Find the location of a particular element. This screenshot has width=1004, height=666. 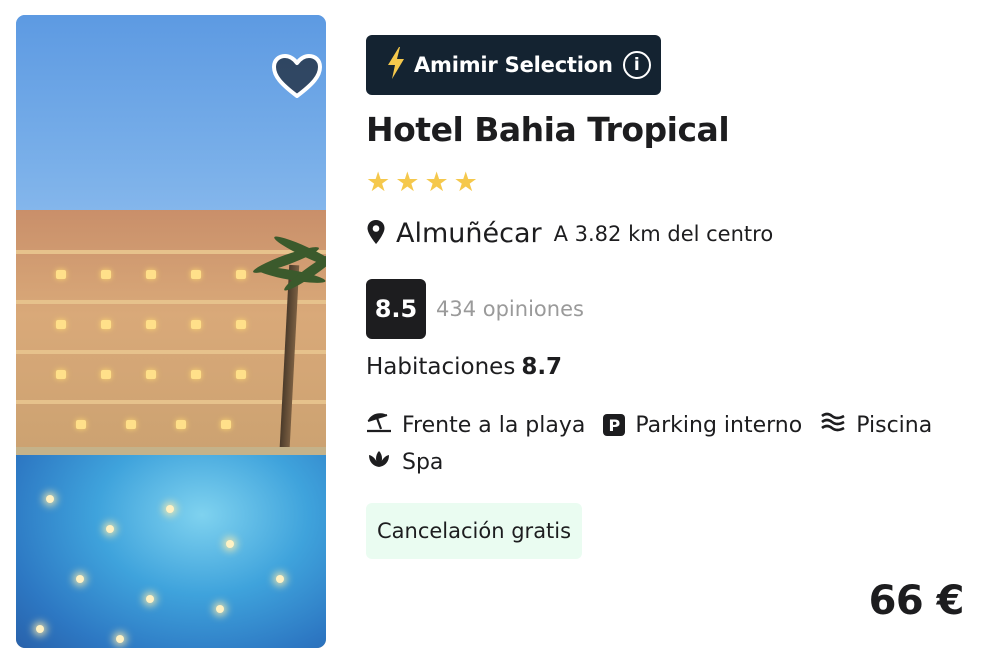

rooms-rating: Habitaciones 8.7 is located at coordinates (464, 367).